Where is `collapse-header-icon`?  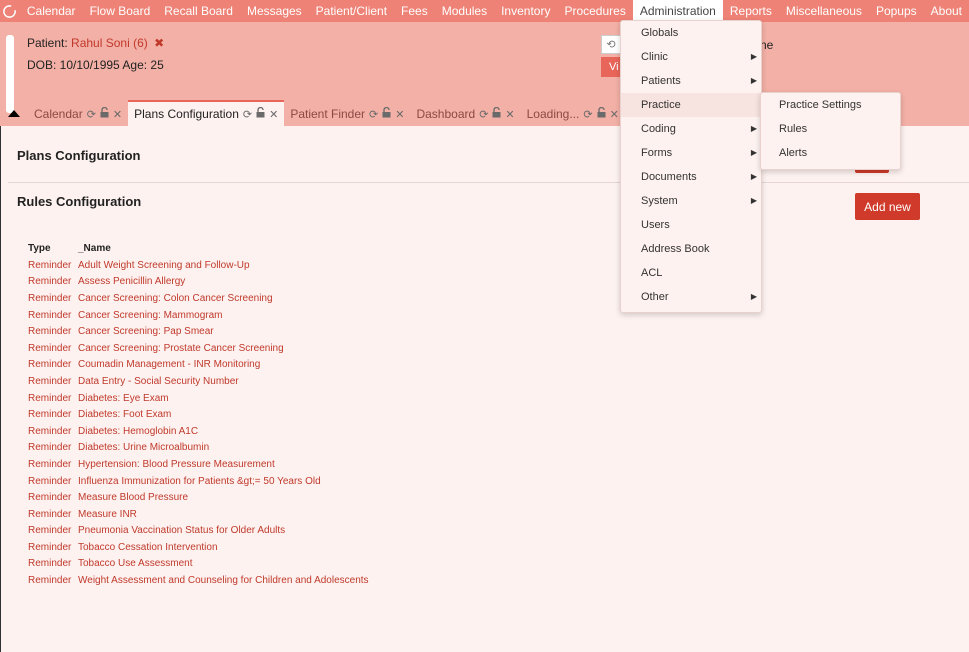
collapse-header-icon is located at coordinates (14, 113).